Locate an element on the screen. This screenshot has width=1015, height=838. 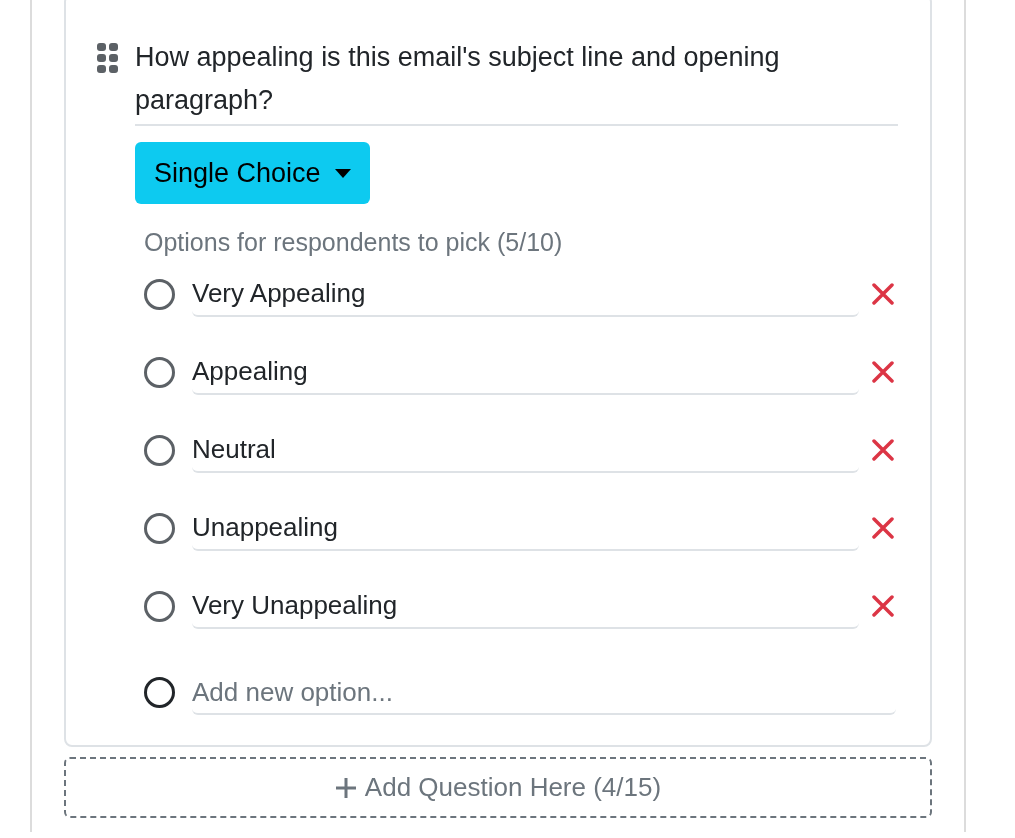
options-hint: Options for respondents to pick (5/10) is located at coordinates (354, 242).